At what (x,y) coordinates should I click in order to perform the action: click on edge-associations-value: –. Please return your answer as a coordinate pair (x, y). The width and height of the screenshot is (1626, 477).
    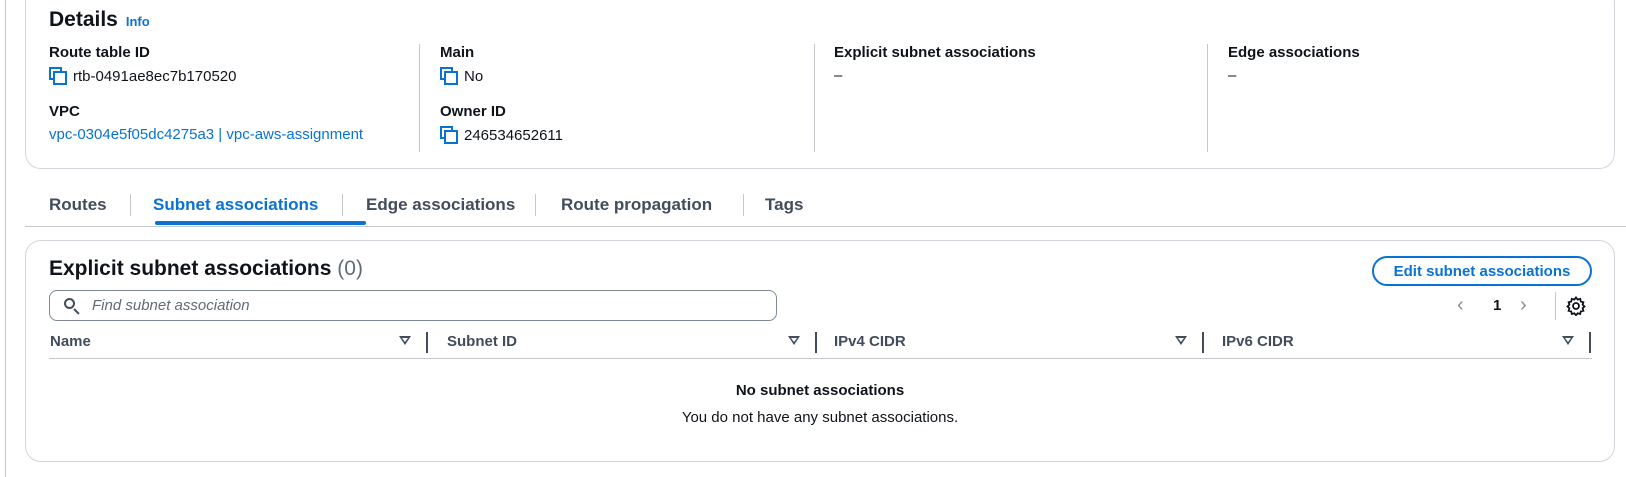
    Looking at the image, I should click on (1232, 75).